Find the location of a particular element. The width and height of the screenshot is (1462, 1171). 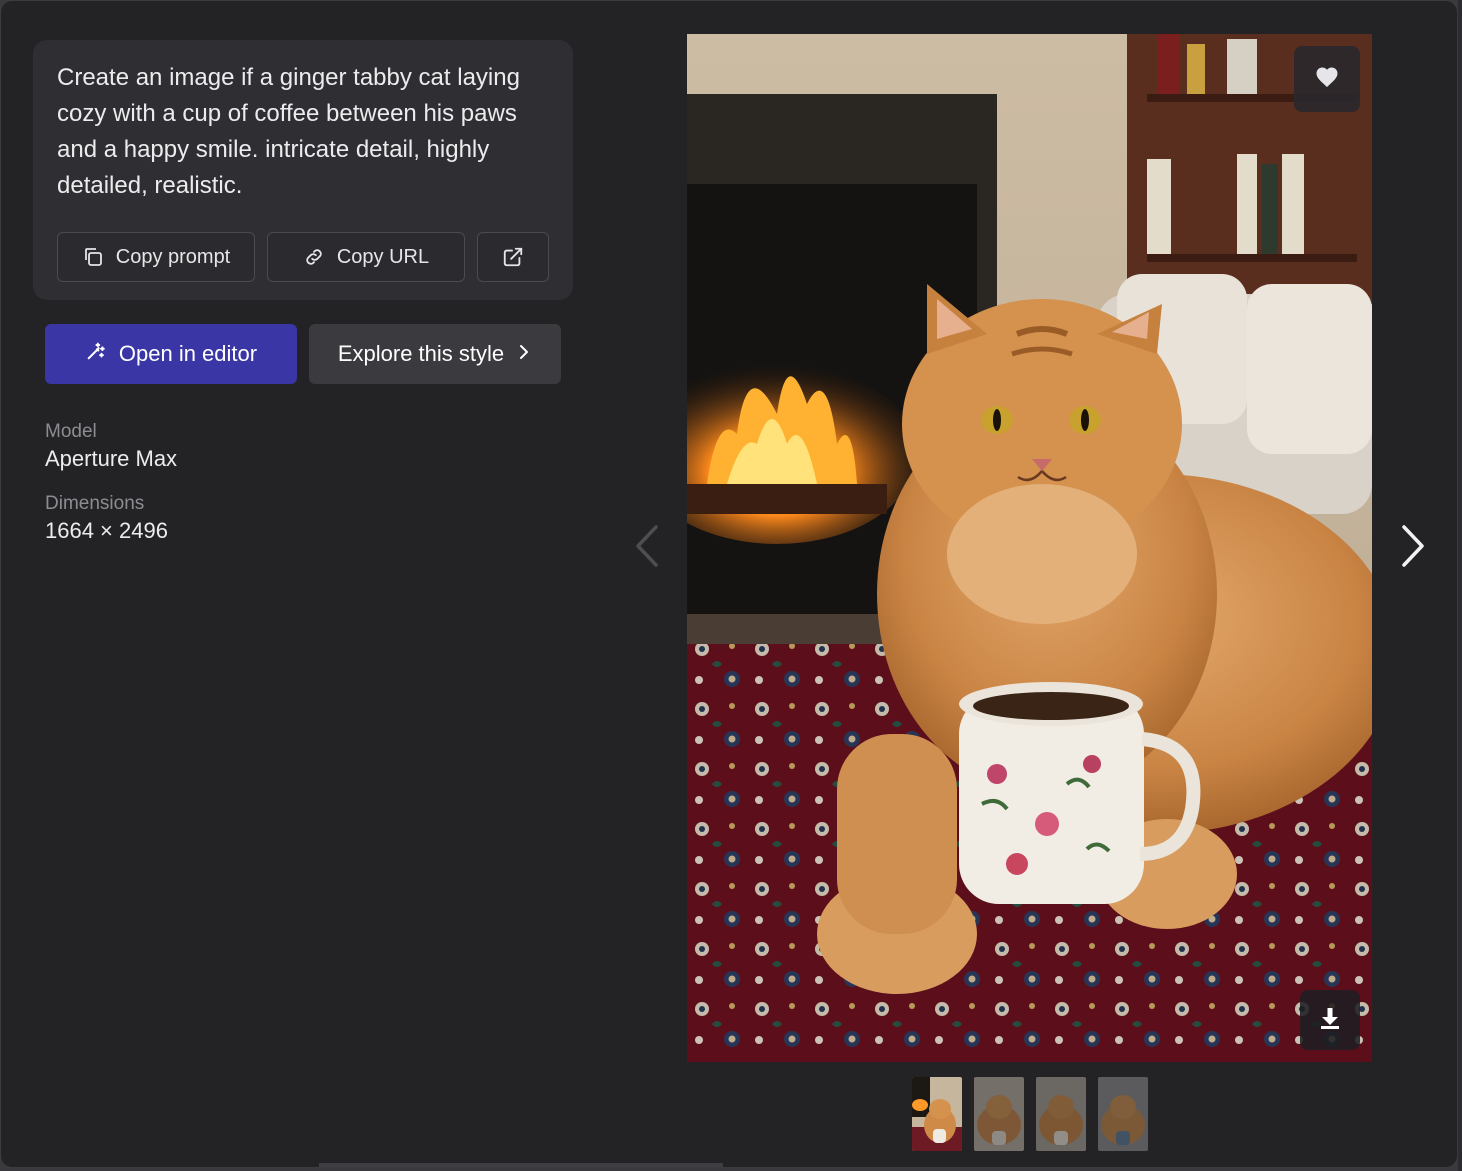

copy-url-button: Copy URL is located at coordinates (366, 257).